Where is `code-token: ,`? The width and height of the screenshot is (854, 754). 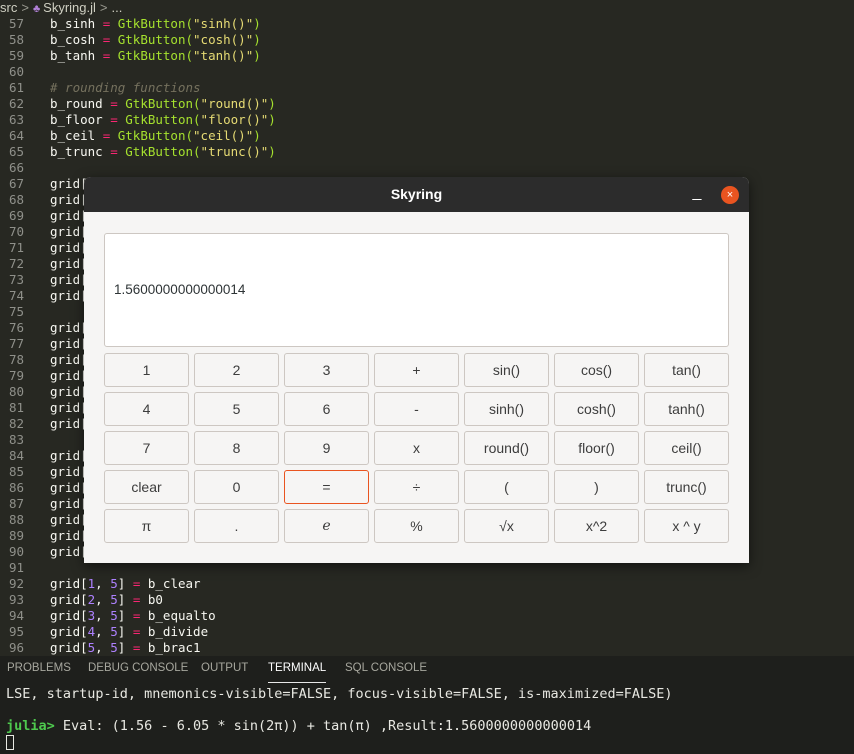
code-token: , is located at coordinates (103, 583).